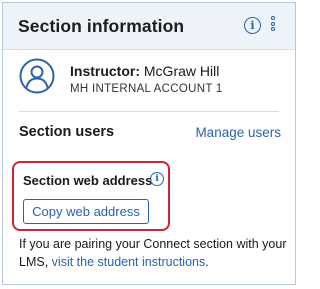 The height and width of the screenshot is (289, 320). I want to click on instructor-label: Instructor:, so click(105, 71).